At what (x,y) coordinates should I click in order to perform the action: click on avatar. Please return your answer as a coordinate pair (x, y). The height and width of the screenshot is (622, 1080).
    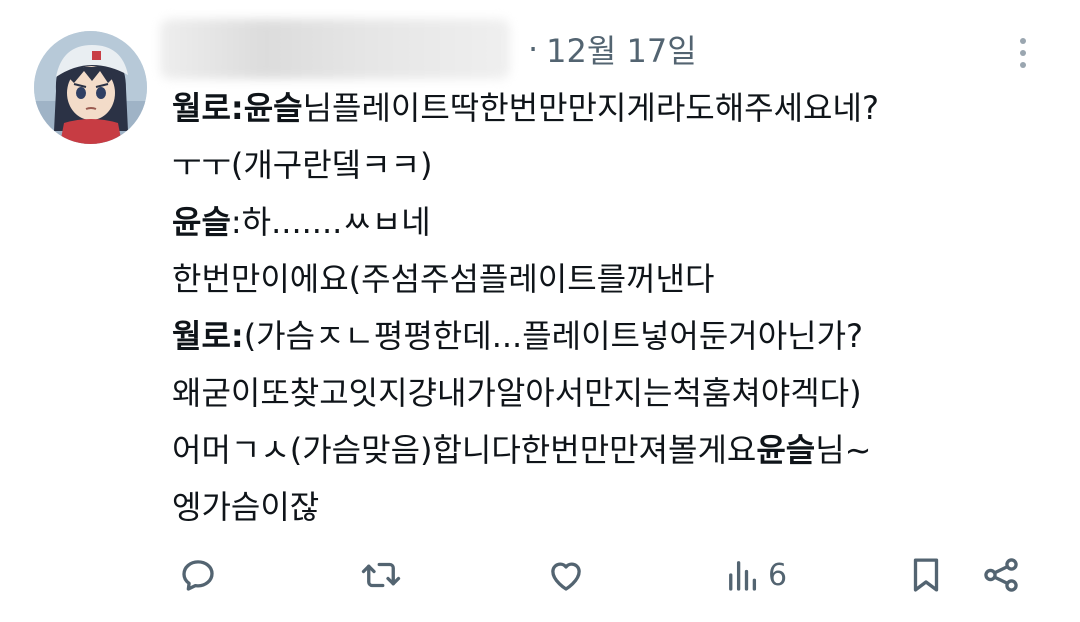
    Looking at the image, I should click on (90, 87).